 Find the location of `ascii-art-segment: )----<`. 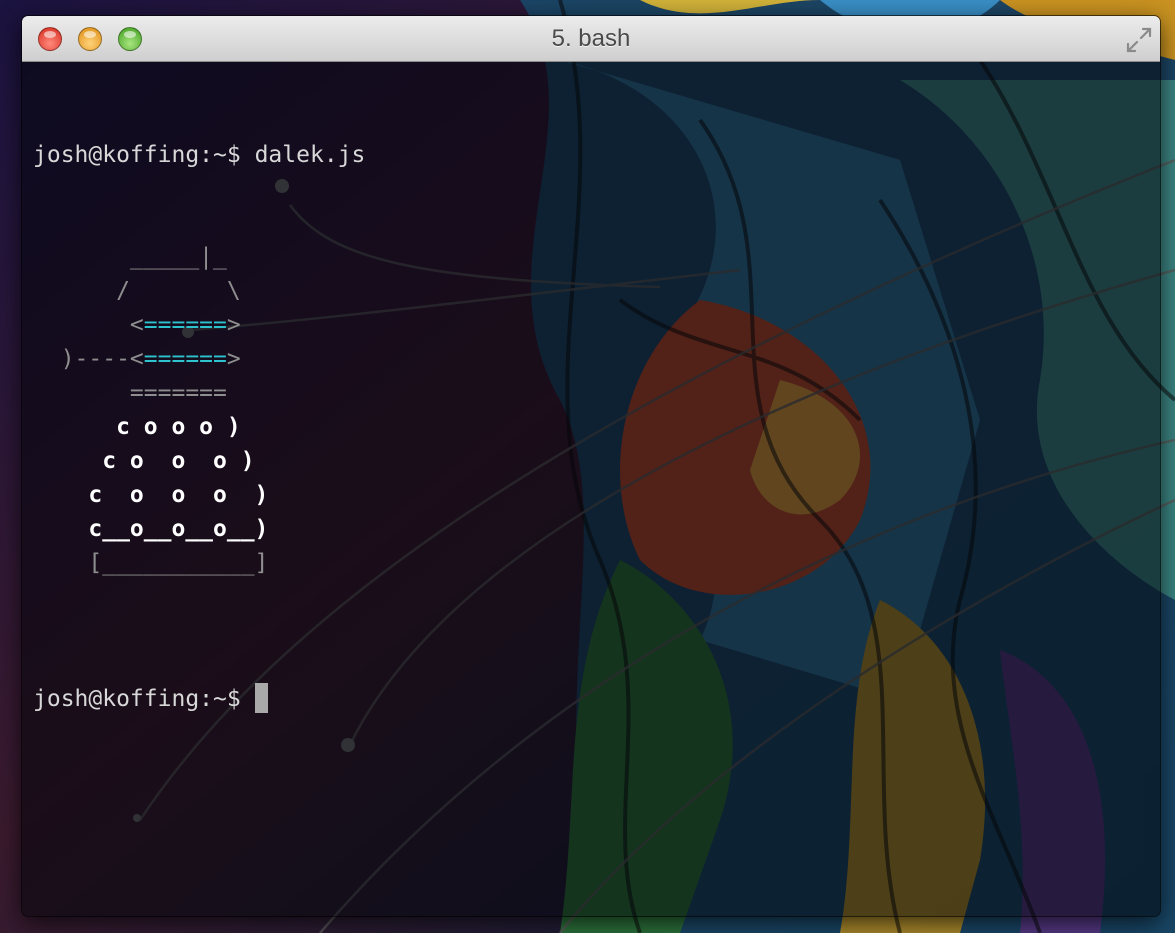

ascii-art-segment: )----< is located at coordinates (88, 359).